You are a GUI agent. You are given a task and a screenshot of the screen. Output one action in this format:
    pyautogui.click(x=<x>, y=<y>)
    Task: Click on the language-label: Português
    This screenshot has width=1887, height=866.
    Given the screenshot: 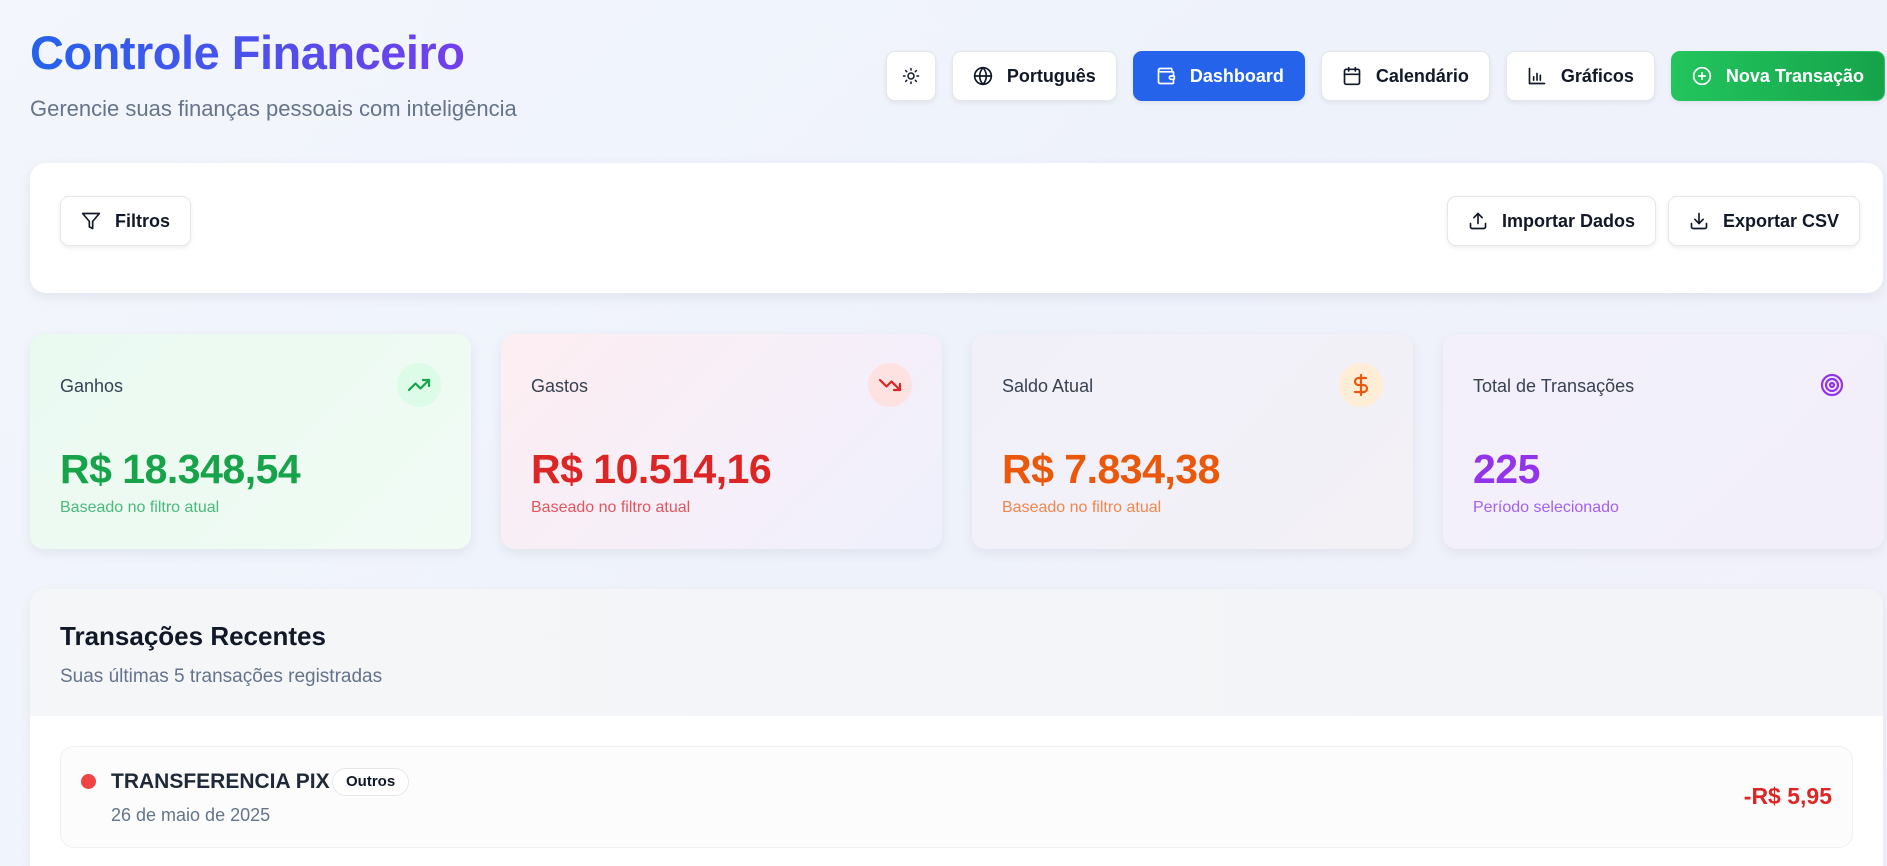 What is the action you would take?
    pyautogui.click(x=1051, y=75)
    